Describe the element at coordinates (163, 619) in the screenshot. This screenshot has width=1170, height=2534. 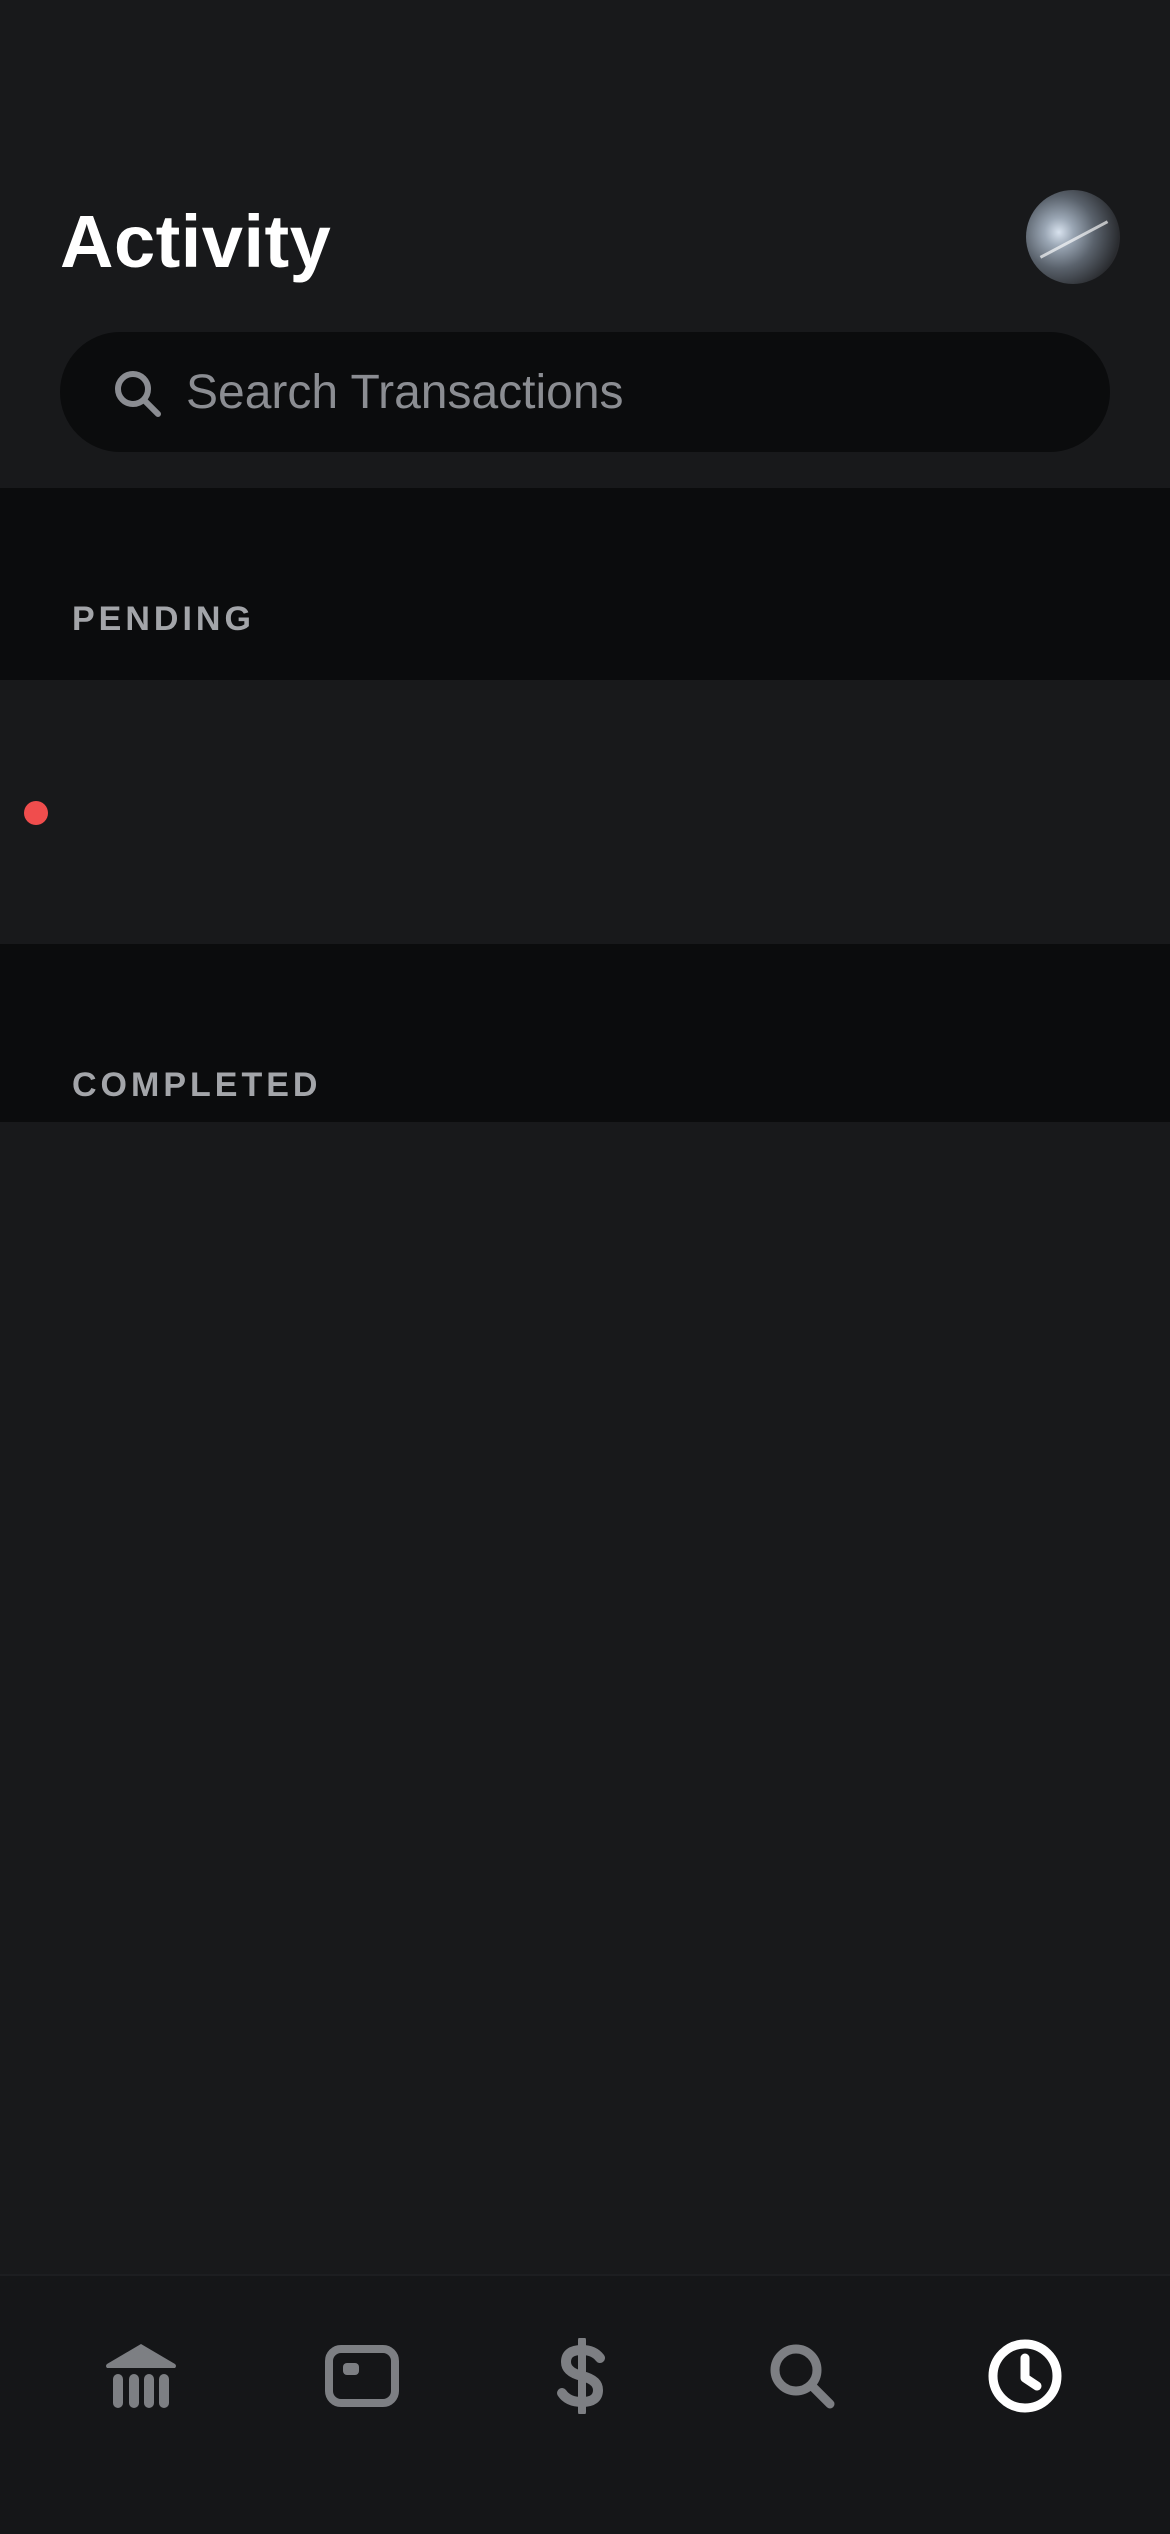
I see `pending-label: PENDING` at that location.